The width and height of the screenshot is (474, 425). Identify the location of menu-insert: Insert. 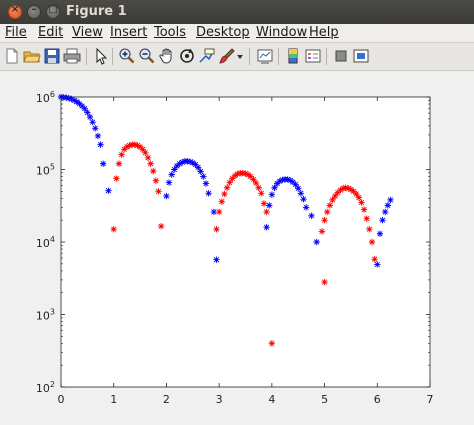
(128, 32).